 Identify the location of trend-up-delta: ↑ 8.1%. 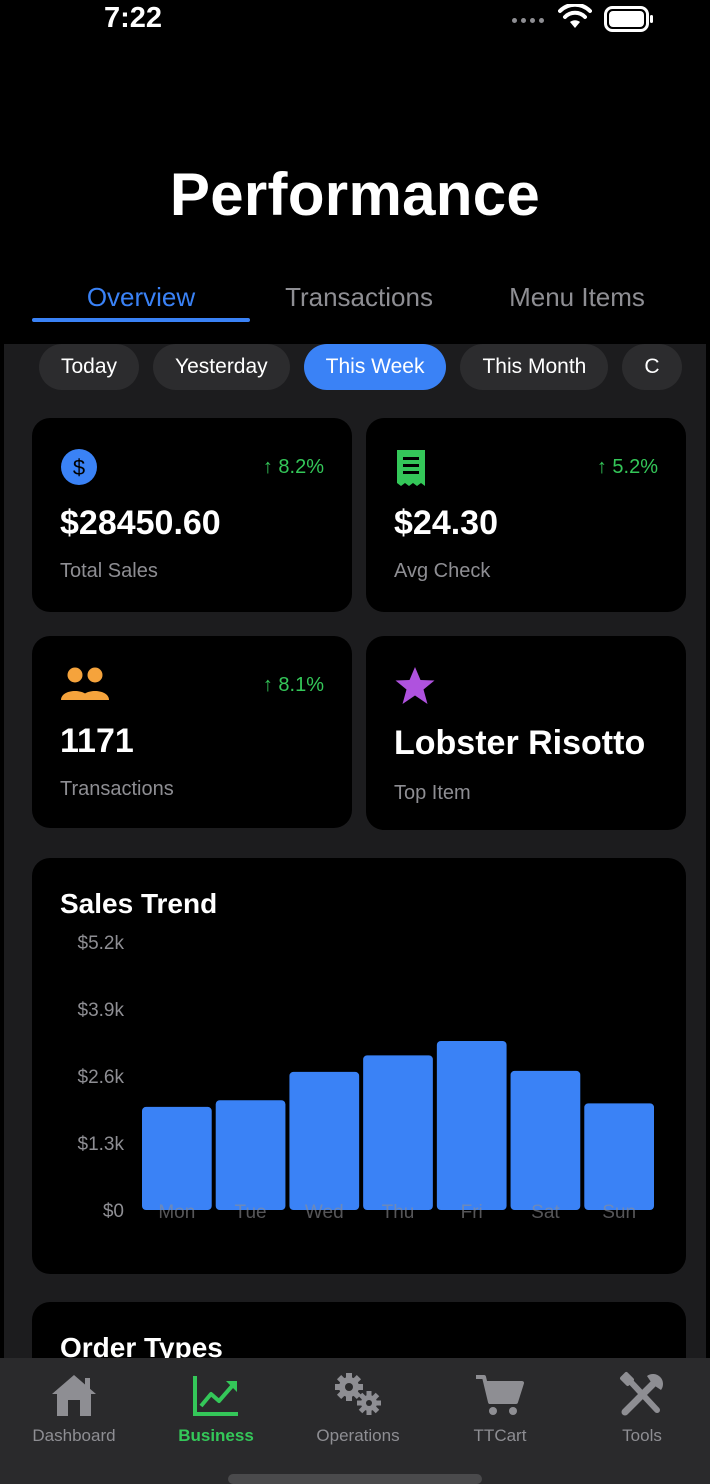
(293, 685).